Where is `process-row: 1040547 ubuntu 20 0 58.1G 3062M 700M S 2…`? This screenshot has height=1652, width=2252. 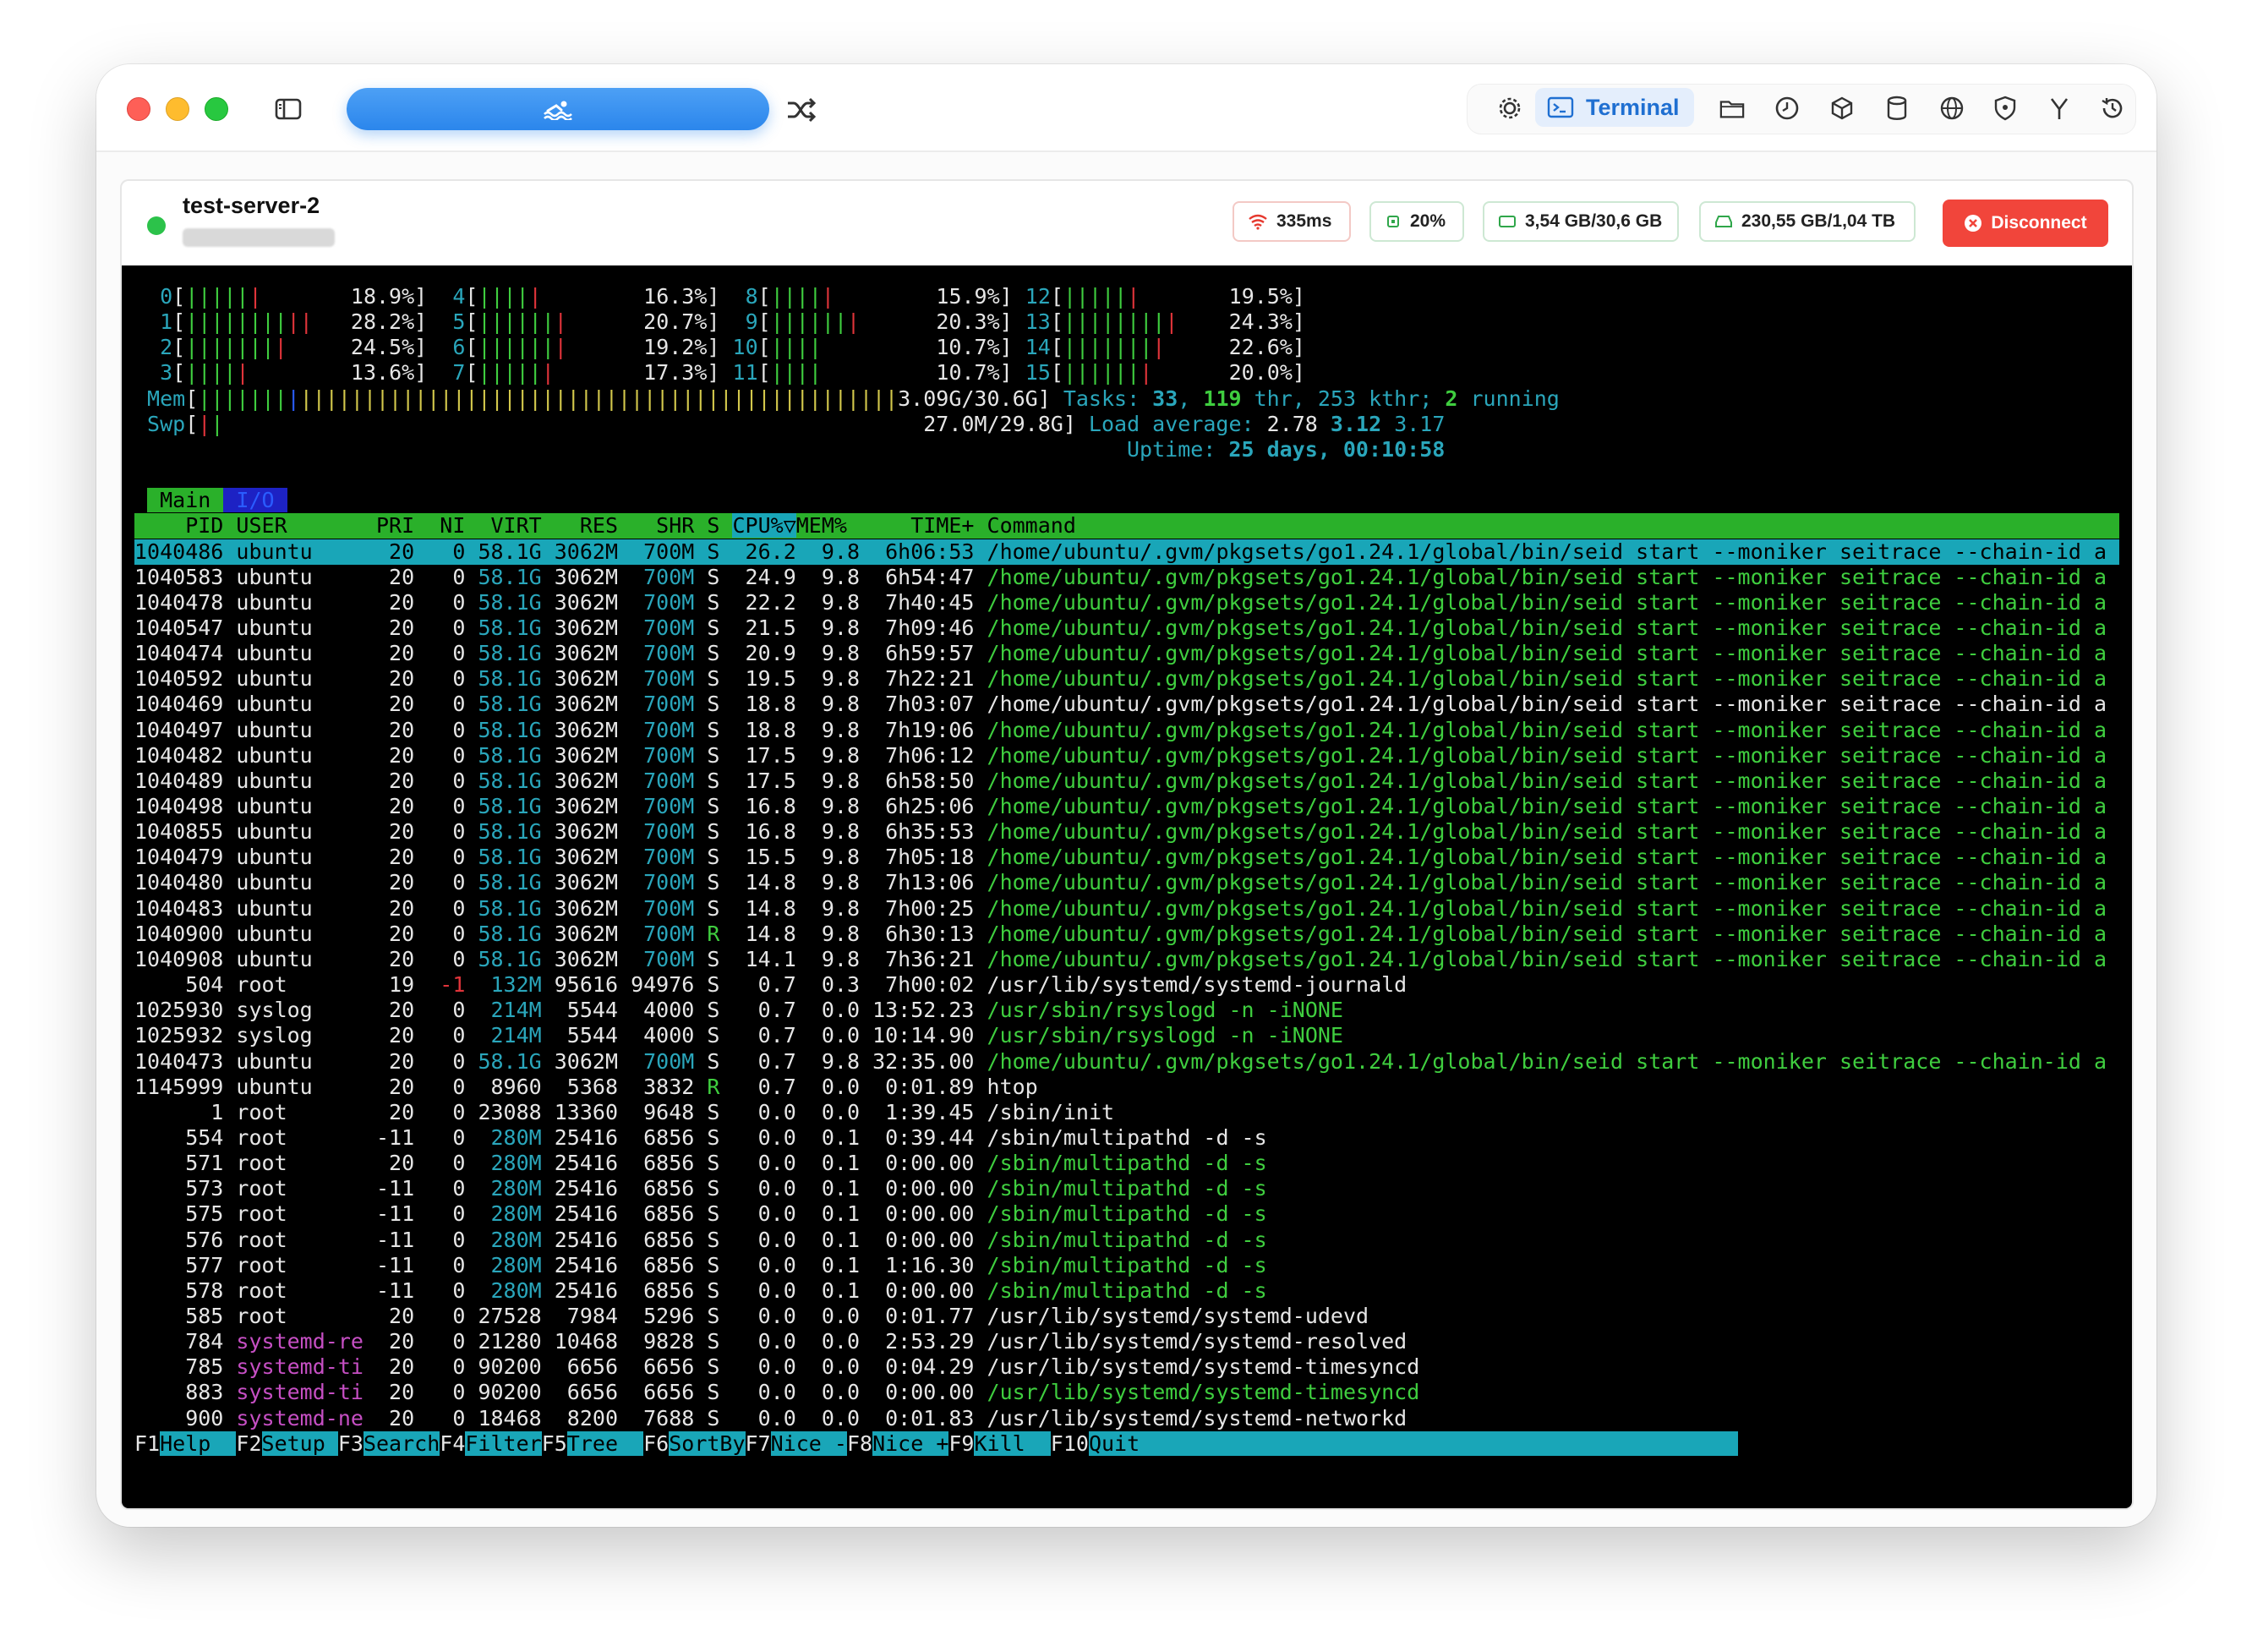 process-row: 1040547 ubuntu 20 0 58.1G 3062M 700M S 2… is located at coordinates (1126, 628).